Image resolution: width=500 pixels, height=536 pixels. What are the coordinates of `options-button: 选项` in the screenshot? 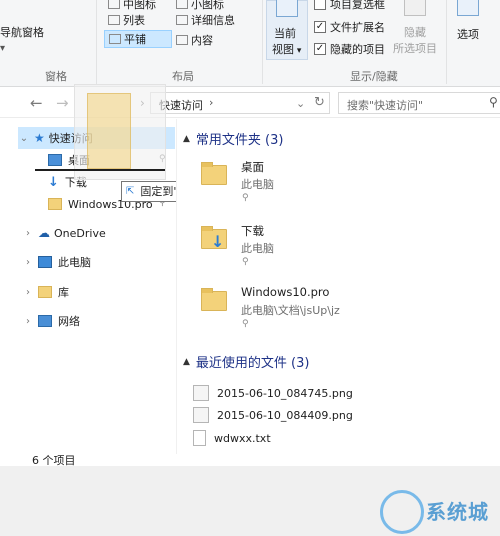 It's located at (472, 30).